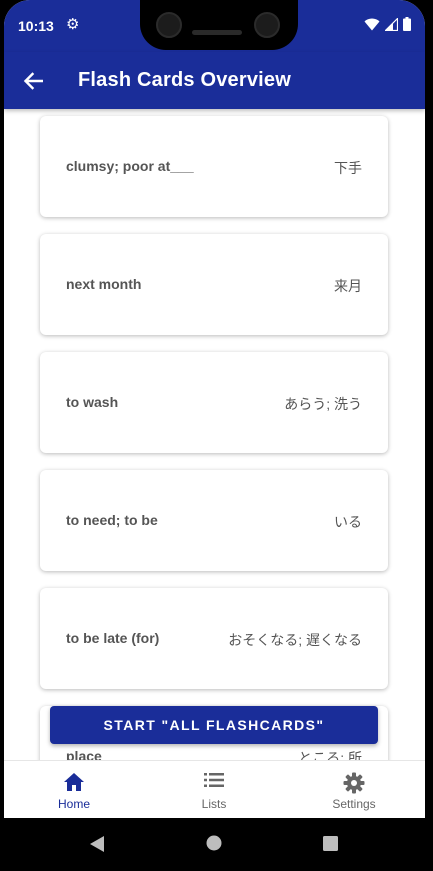 This screenshot has width=433, height=871. I want to click on flashcard-item: to wash あらう; 洗う, so click(214, 402).